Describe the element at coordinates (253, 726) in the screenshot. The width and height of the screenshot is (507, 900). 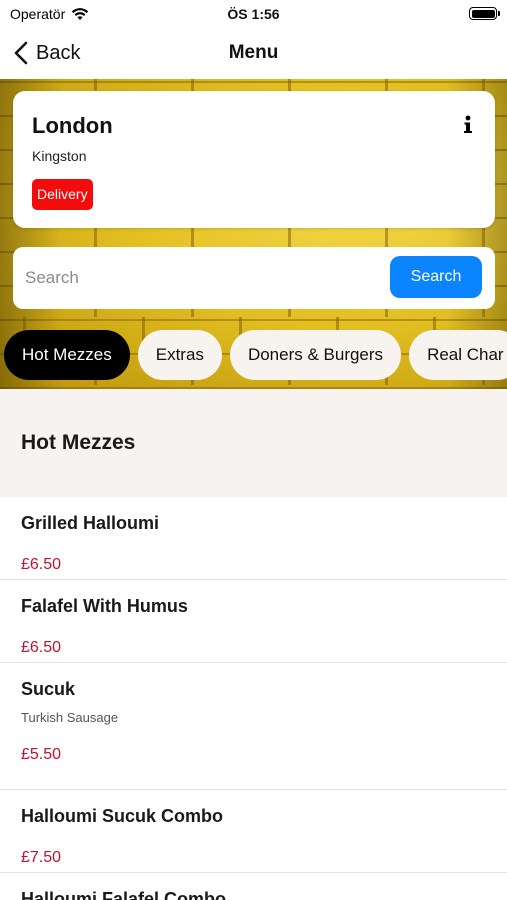
I see `menu-item: Sucuk Turkish Sausage £5.50` at that location.